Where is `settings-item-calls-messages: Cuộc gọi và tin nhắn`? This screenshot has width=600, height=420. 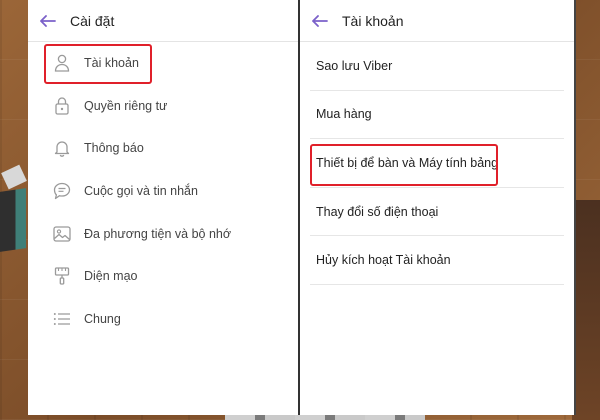 settings-item-calls-messages: Cuộc gọi và tin nhắn is located at coordinates (163, 191).